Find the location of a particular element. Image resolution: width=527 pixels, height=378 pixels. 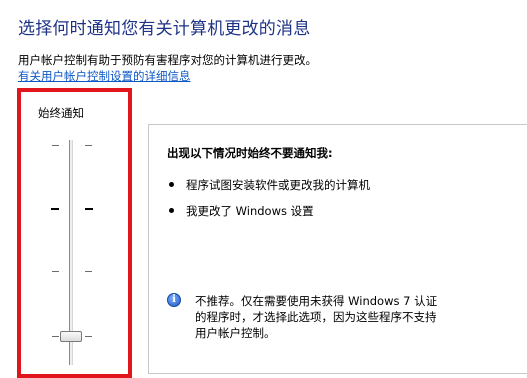

info-bullet-item: 我更改了 Windows 设置 is located at coordinates (241, 211).